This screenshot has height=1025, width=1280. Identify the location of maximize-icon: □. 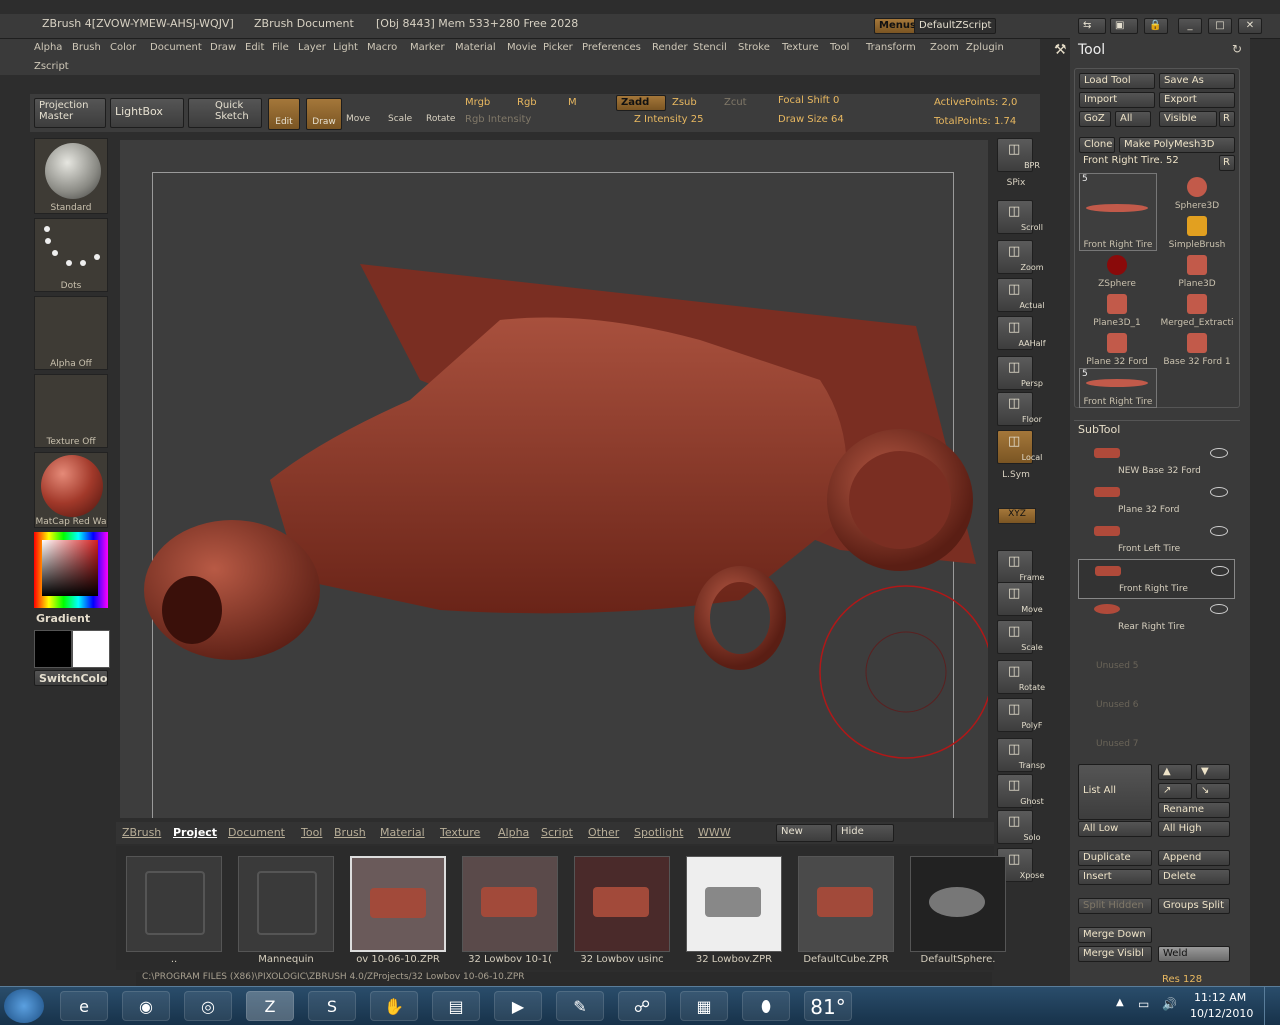
(1220, 26).